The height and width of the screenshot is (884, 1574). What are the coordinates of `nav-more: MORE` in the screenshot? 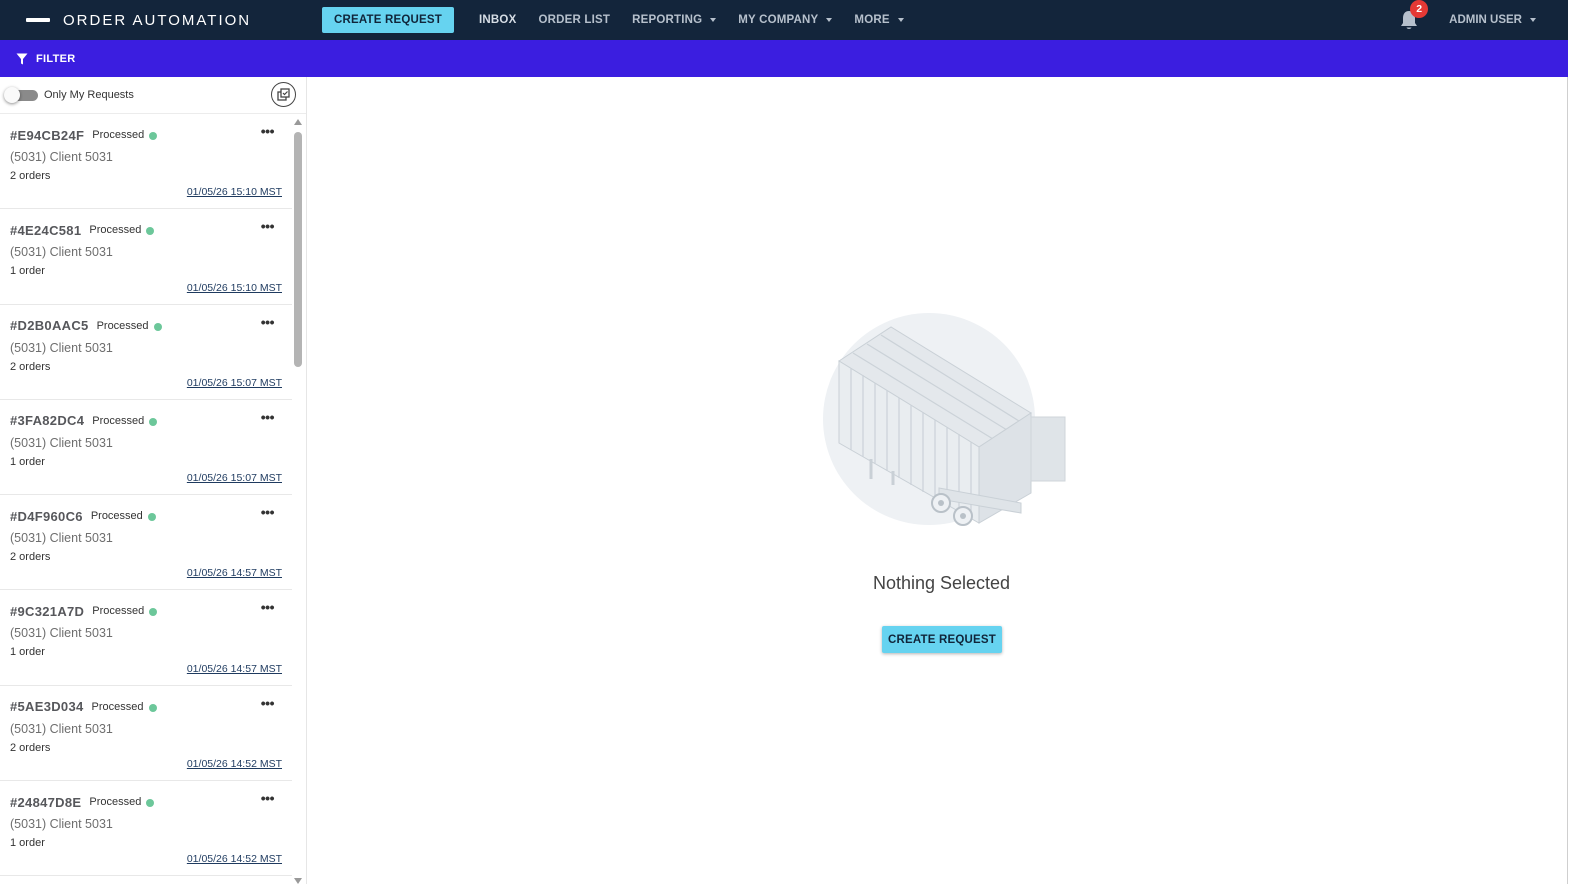 It's located at (879, 20).